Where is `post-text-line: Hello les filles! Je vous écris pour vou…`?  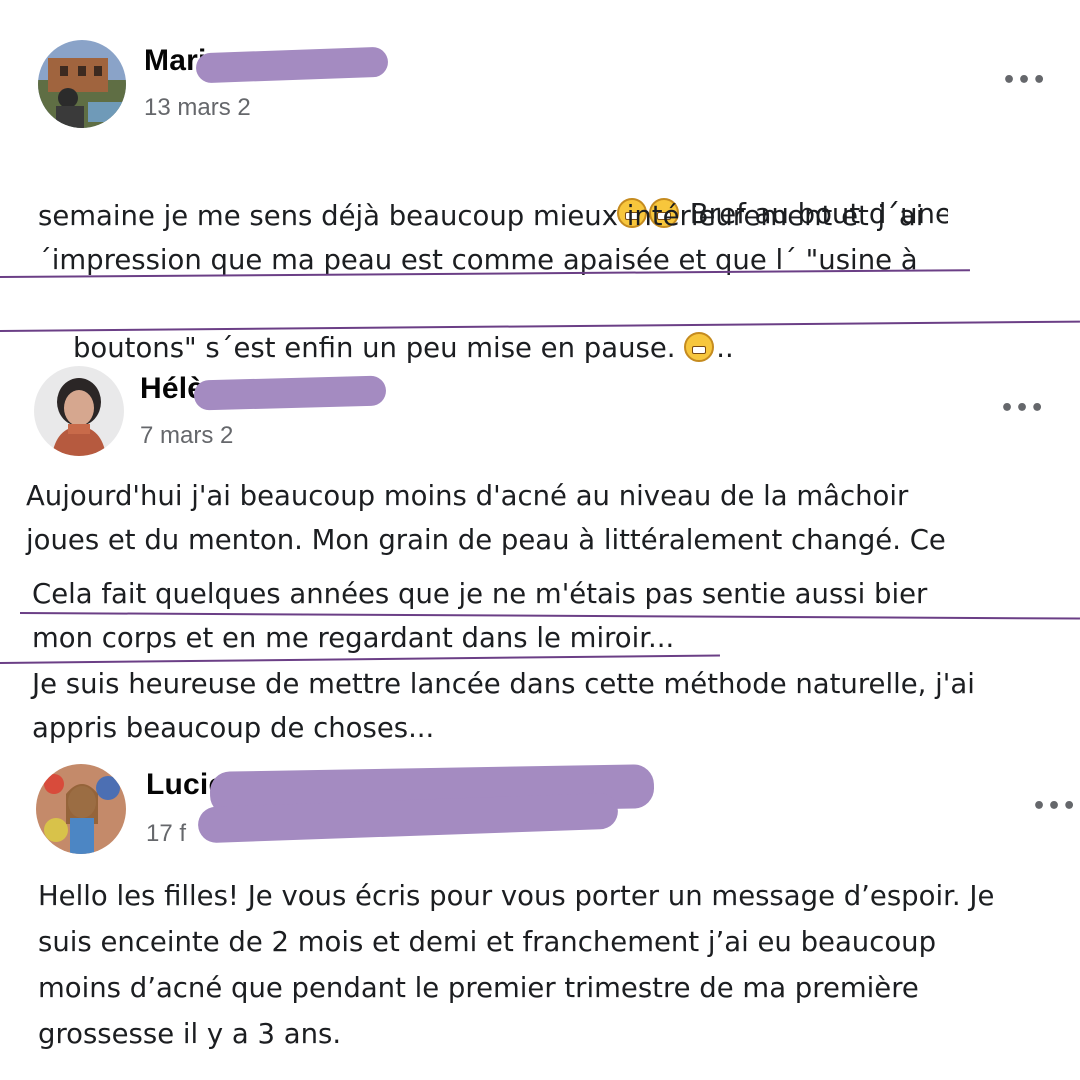
post-text-line: Hello les filles! Je vous écris pour vou… is located at coordinates (516, 896).